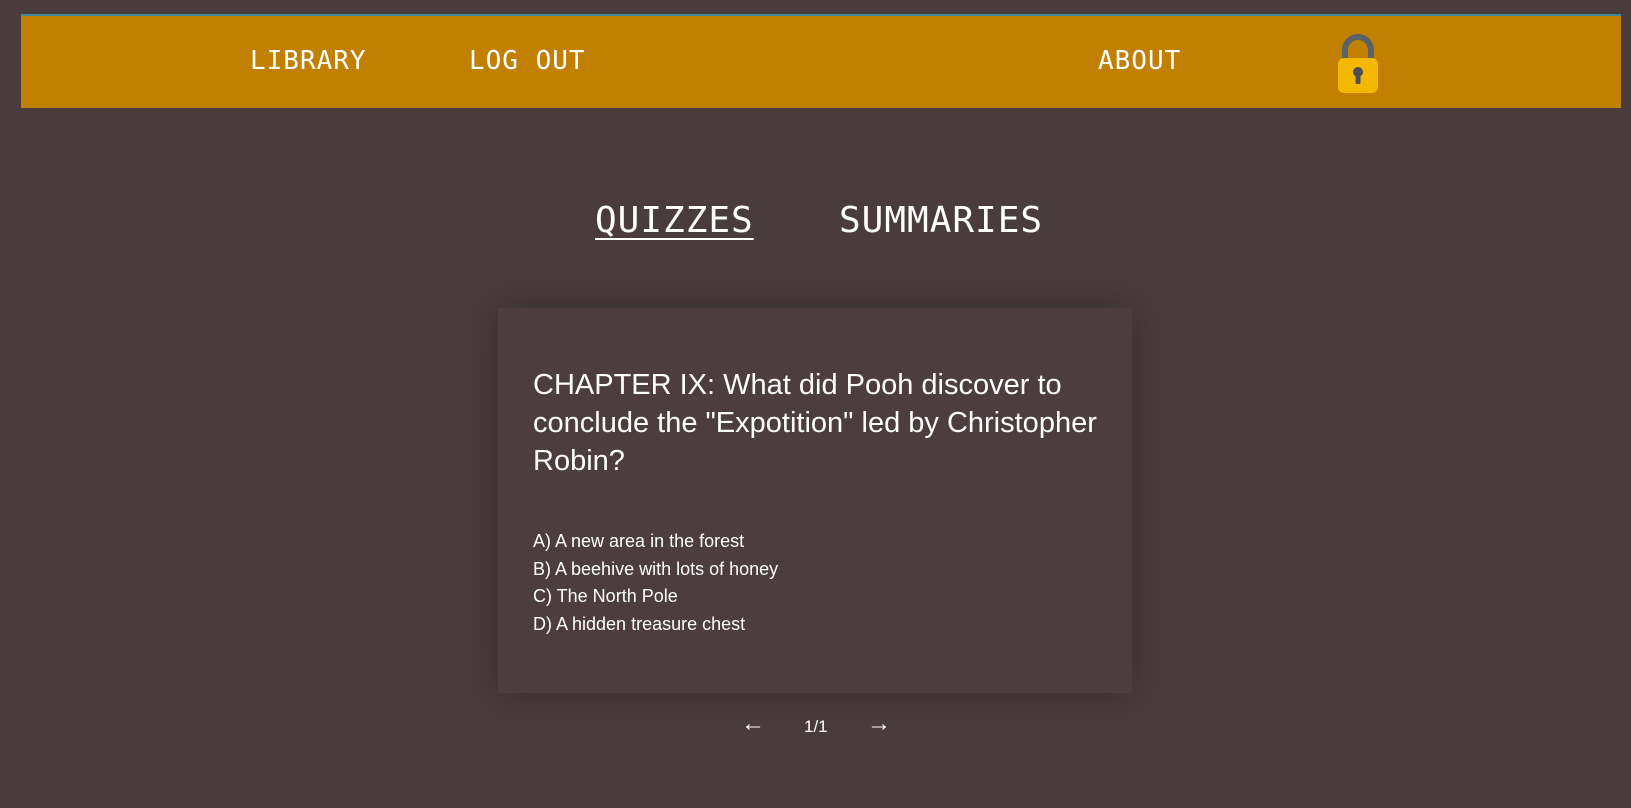 The image size is (1631, 808). What do you see at coordinates (1139, 61) in the screenshot?
I see `nav-about-link: ABOUT` at bounding box center [1139, 61].